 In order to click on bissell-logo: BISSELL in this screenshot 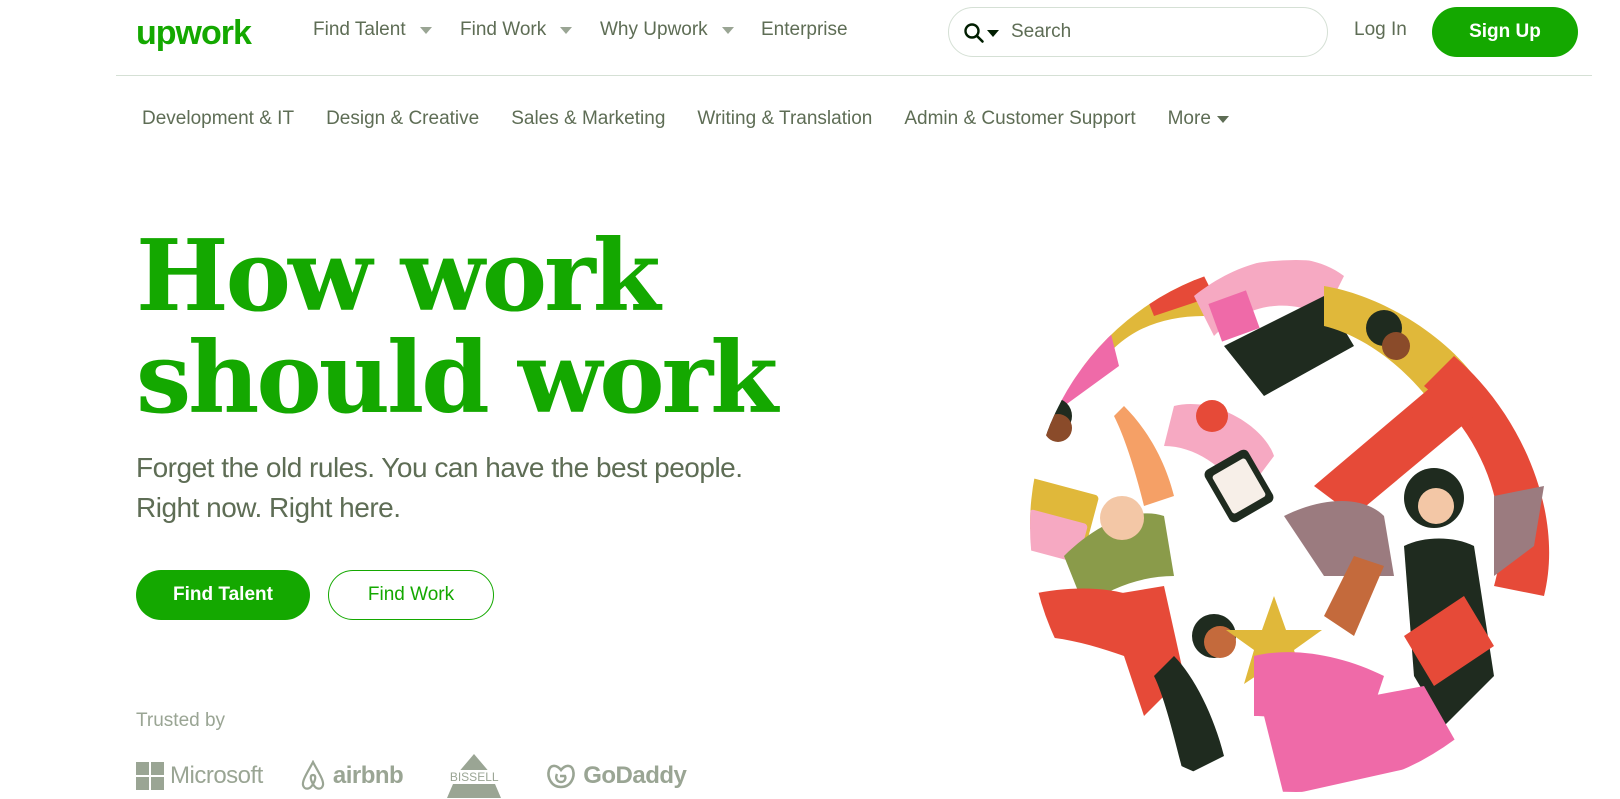, I will do `click(474, 776)`.